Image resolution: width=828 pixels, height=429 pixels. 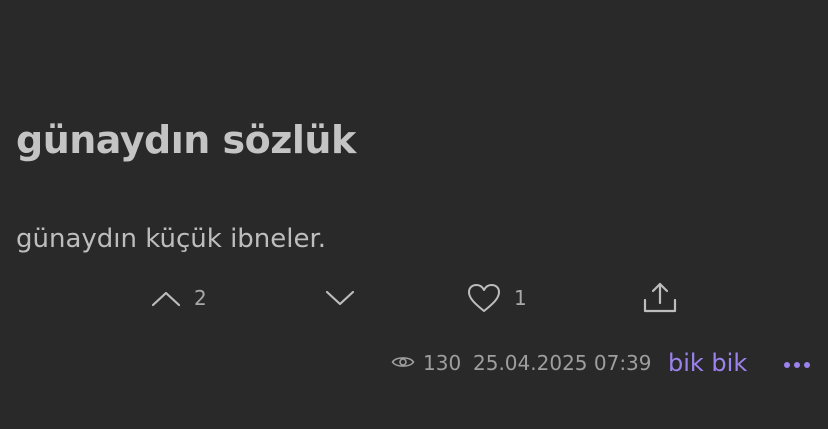 What do you see at coordinates (562, 363) in the screenshot?
I see `entry-timestamp: 25.04.2025 07:39` at bounding box center [562, 363].